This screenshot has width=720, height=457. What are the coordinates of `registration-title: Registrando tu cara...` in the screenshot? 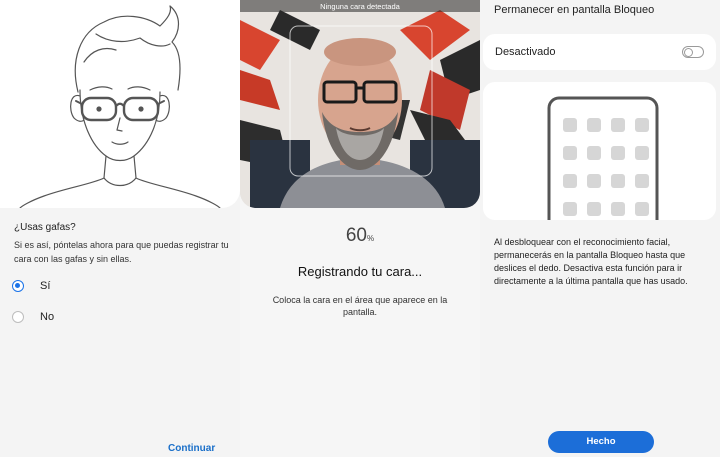 It's located at (360, 271).